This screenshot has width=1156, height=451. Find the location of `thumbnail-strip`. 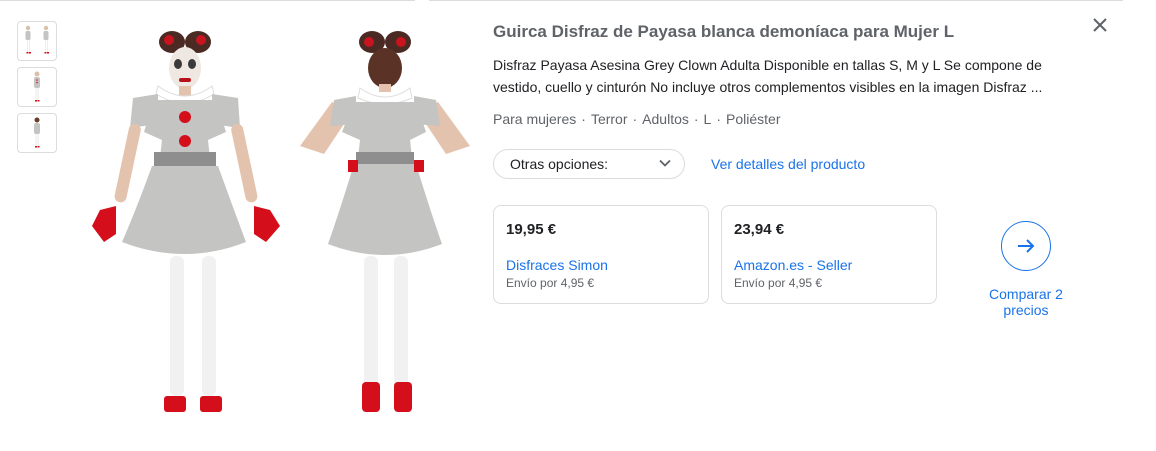

thumbnail-strip is located at coordinates (37, 90).